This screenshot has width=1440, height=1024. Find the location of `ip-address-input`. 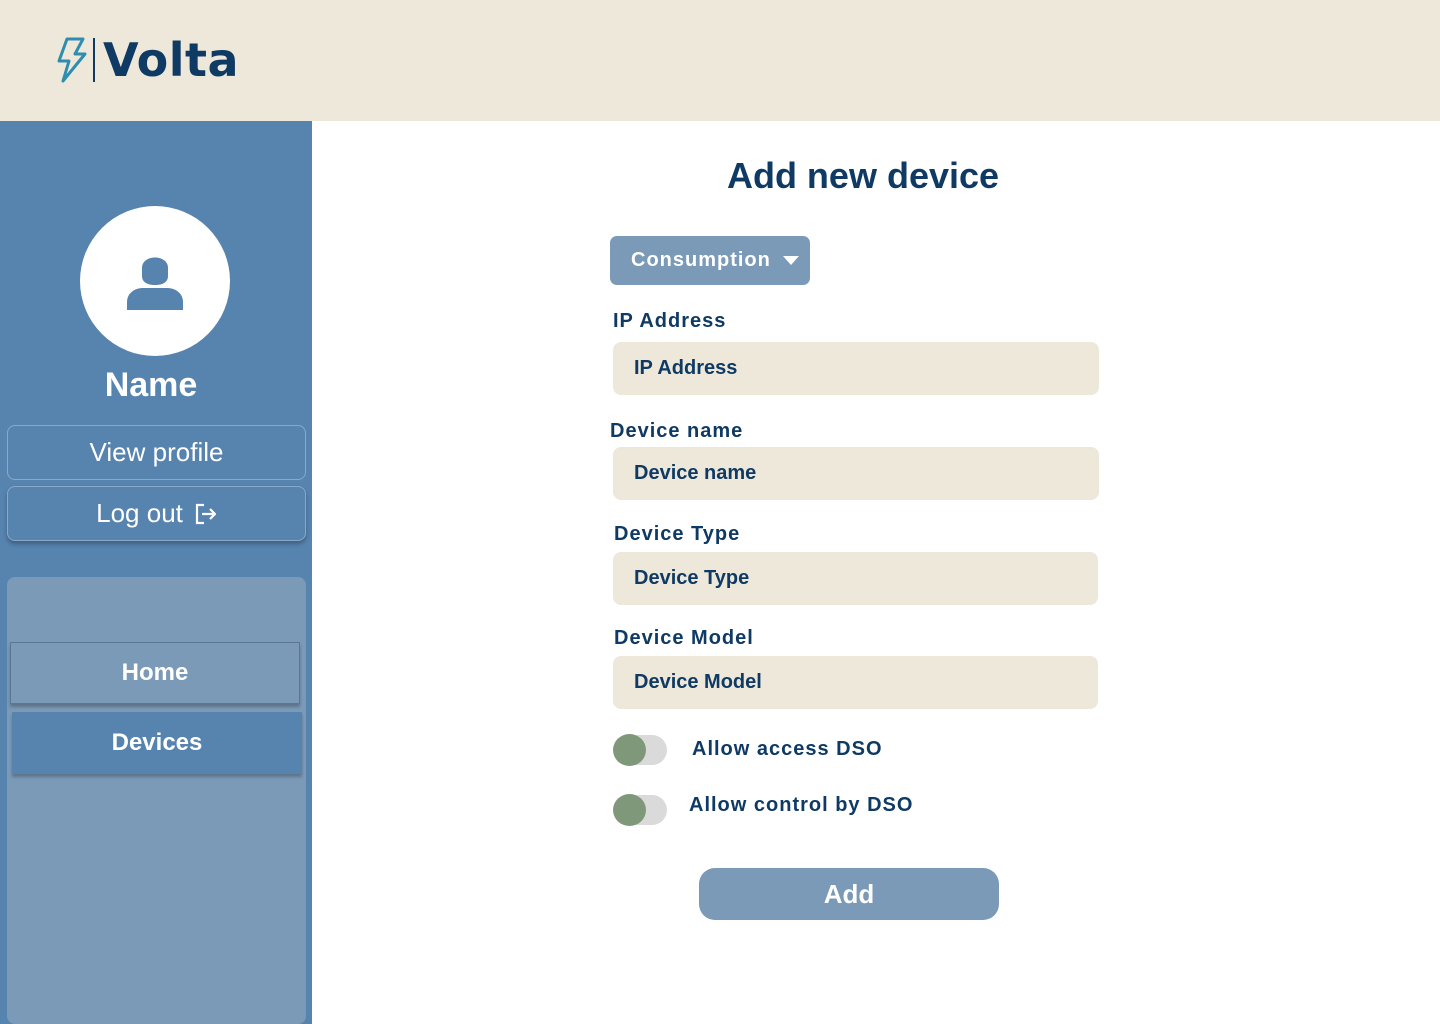

ip-address-input is located at coordinates (856, 368).